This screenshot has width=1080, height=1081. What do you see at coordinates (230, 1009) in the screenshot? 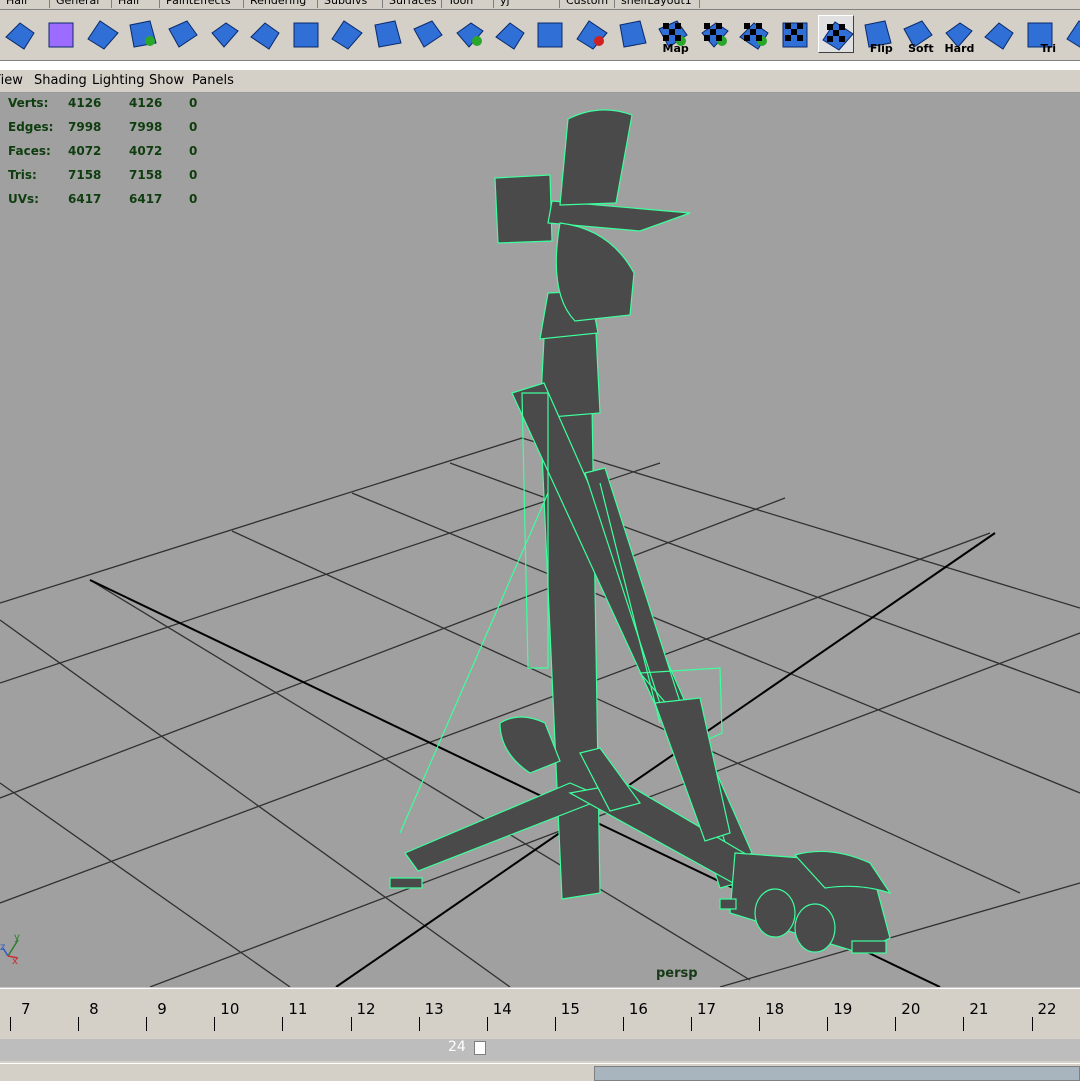
I see `frame-tick-label: 10` at bounding box center [230, 1009].